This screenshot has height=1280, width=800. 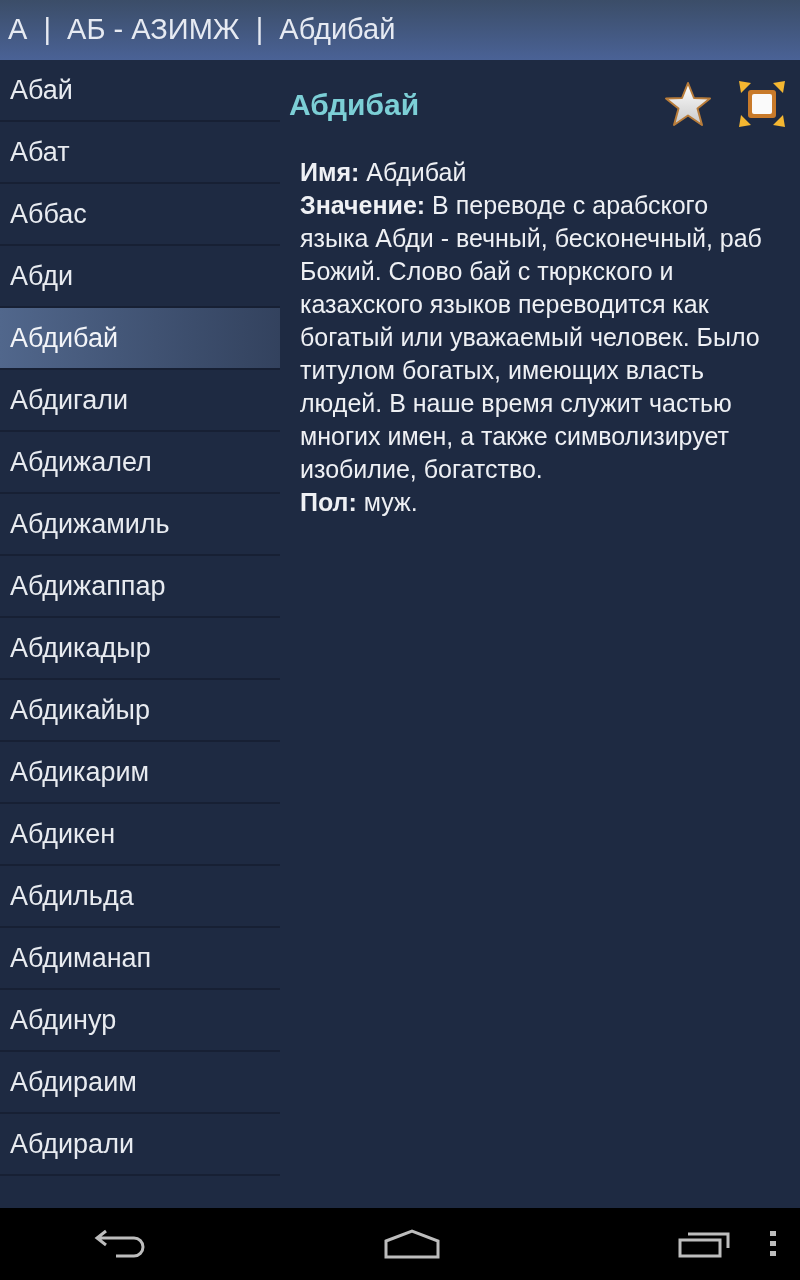 What do you see at coordinates (412, 1244) in the screenshot?
I see `home-icon` at bounding box center [412, 1244].